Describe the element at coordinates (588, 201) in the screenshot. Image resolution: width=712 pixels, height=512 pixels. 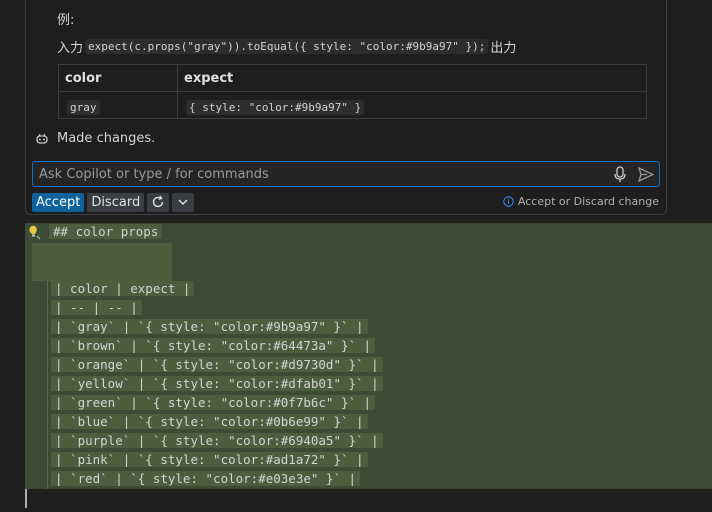
I see `info-text: Accept or Discard change` at that location.